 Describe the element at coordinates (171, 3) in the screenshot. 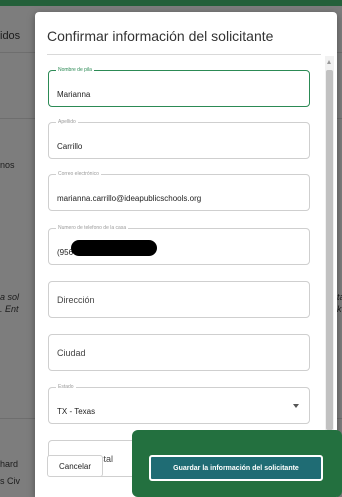

I see `background-header-bar` at that location.